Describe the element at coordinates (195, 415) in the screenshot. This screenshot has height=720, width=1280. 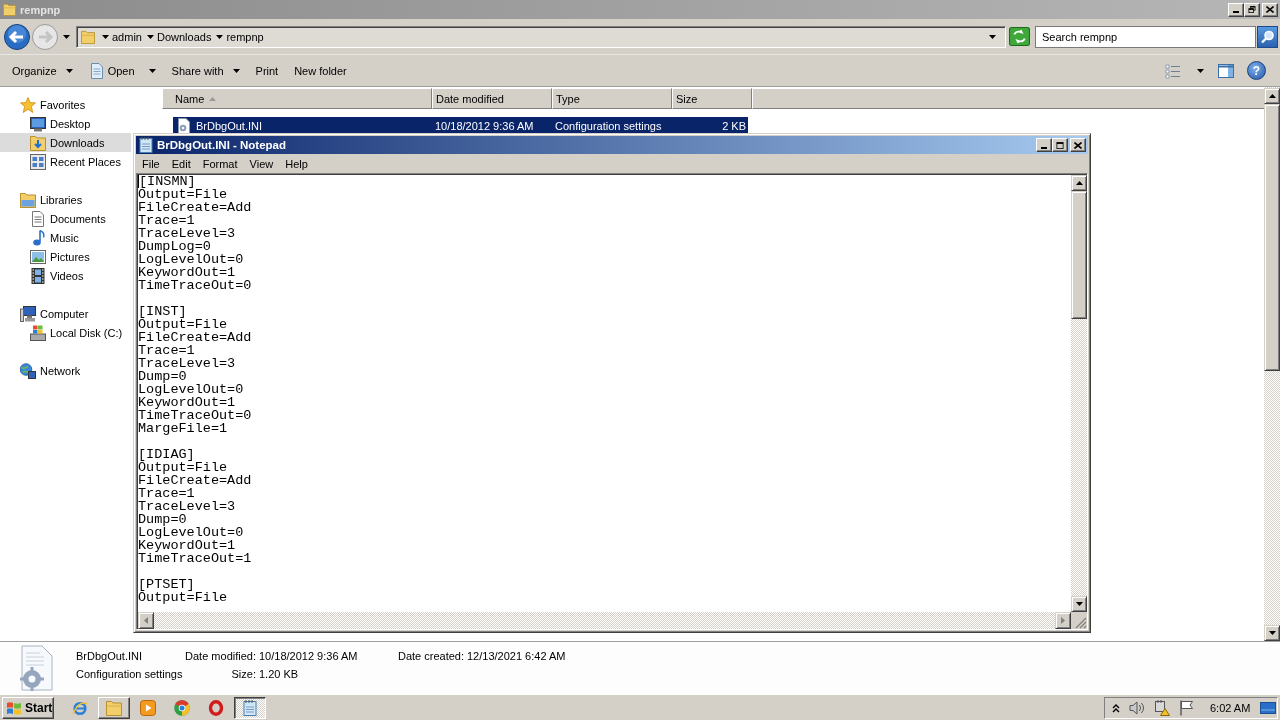
I see `text-line: TimeTraceOut=0` at that location.